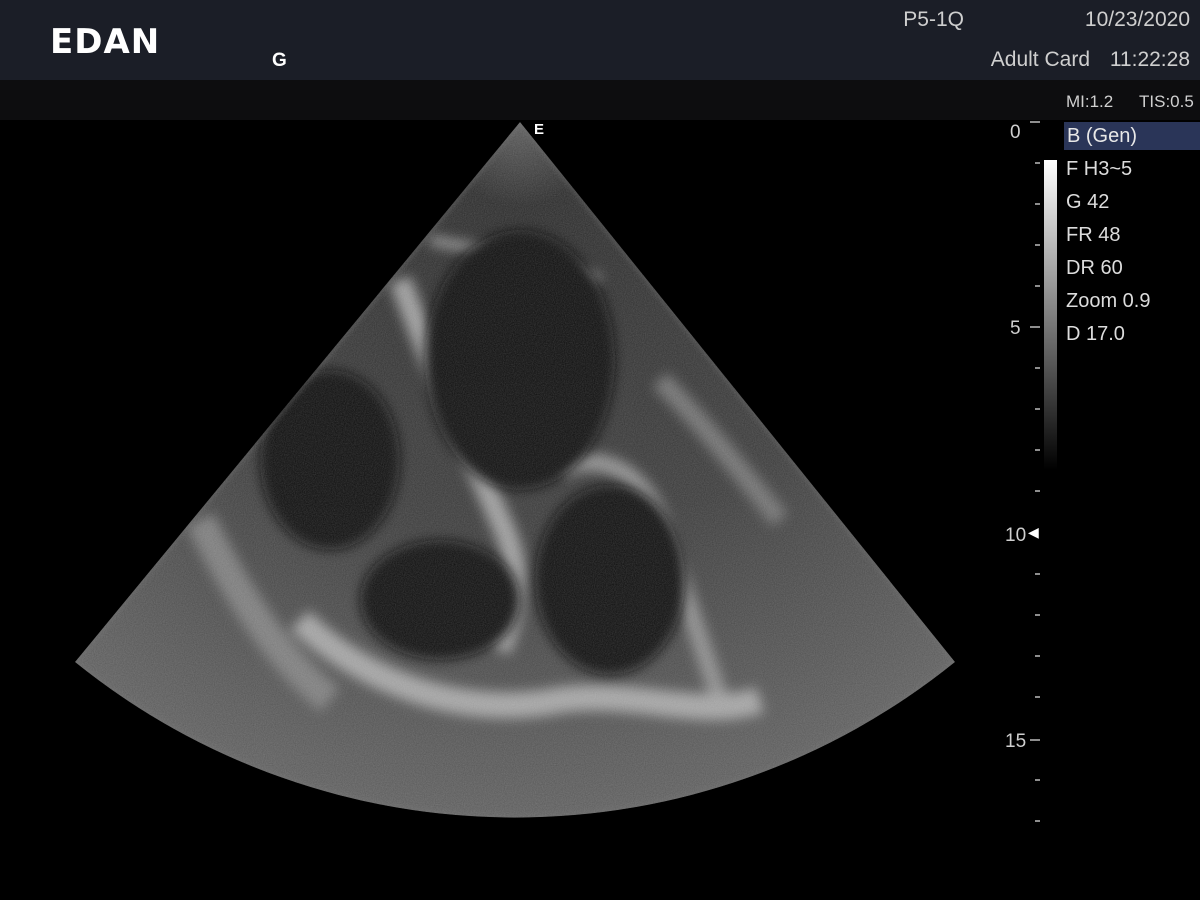  What do you see at coordinates (1016, 741) in the screenshot?
I see `depth-label-15: 15` at bounding box center [1016, 741].